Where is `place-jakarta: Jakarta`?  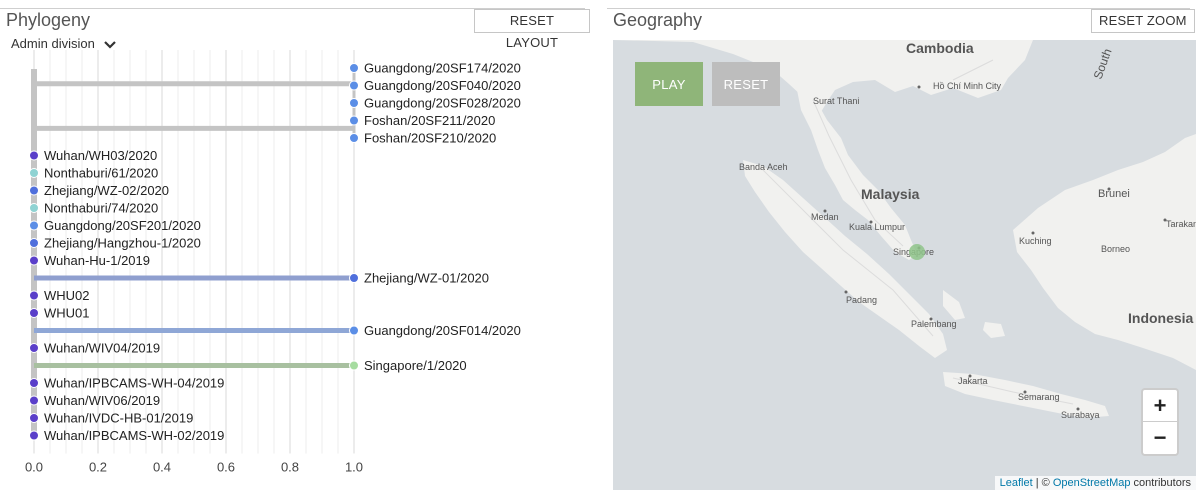
place-jakarta: Jakarta is located at coordinates (973, 381).